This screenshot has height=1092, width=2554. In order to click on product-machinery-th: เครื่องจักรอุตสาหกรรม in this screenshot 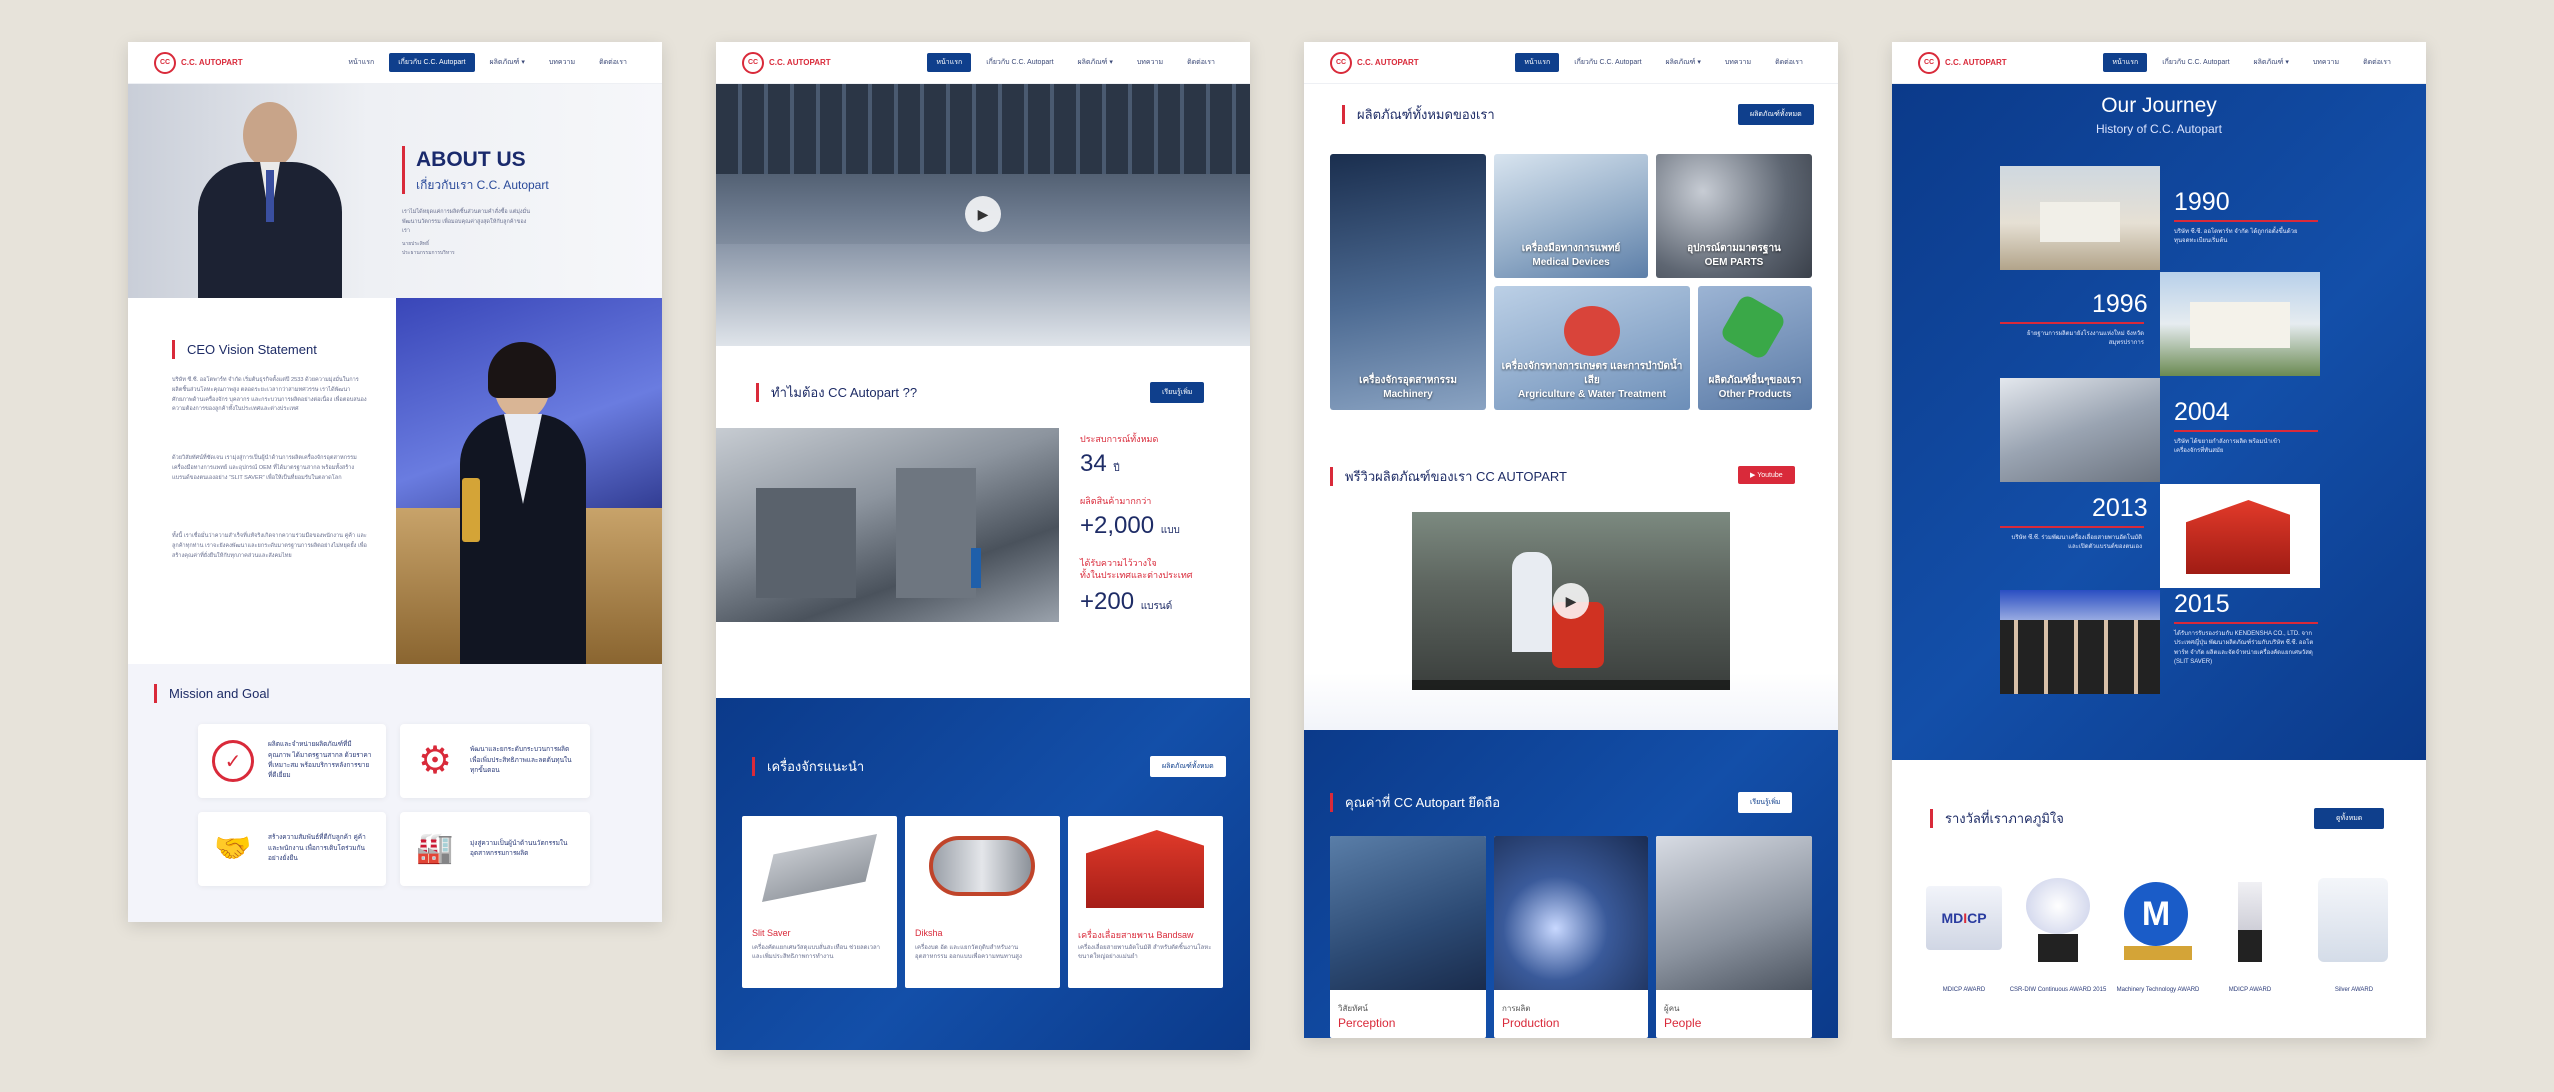, I will do `click(1408, 380)`.